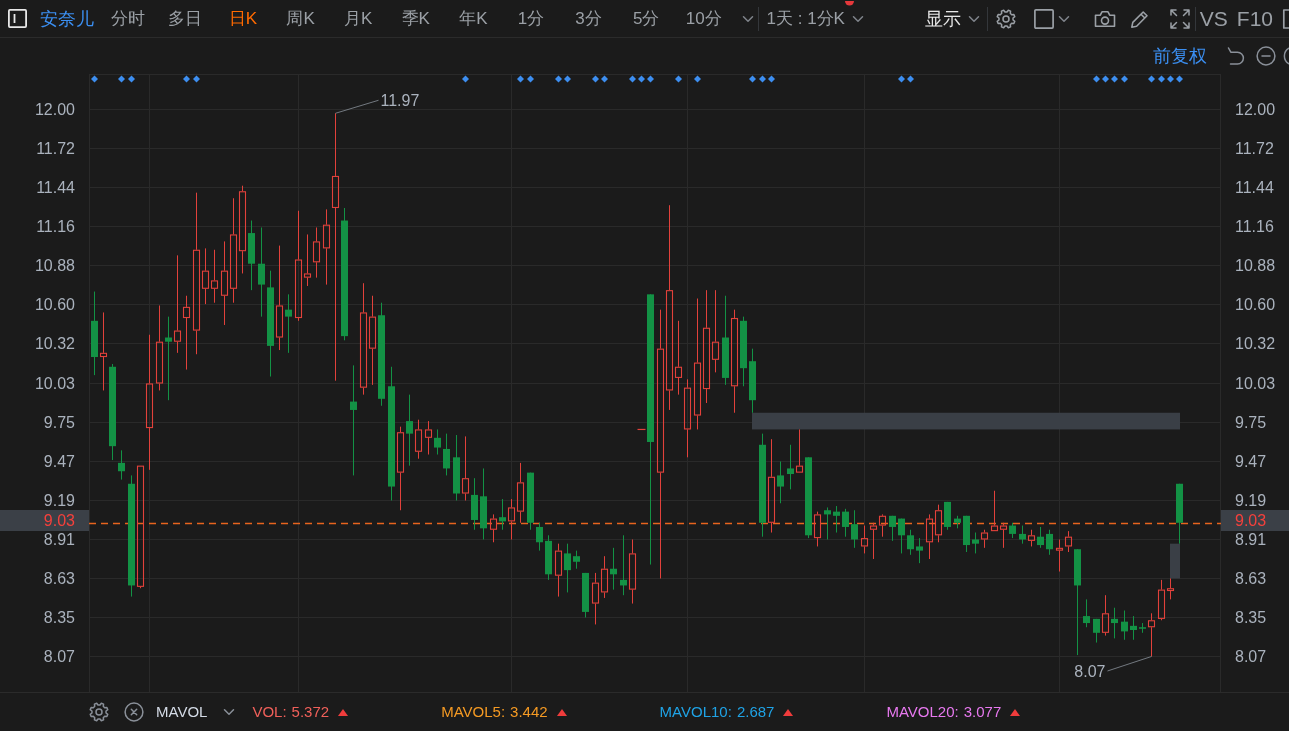 This screenshot has width=1289, height=731. I want to click on close-icon, so click(134, 712).